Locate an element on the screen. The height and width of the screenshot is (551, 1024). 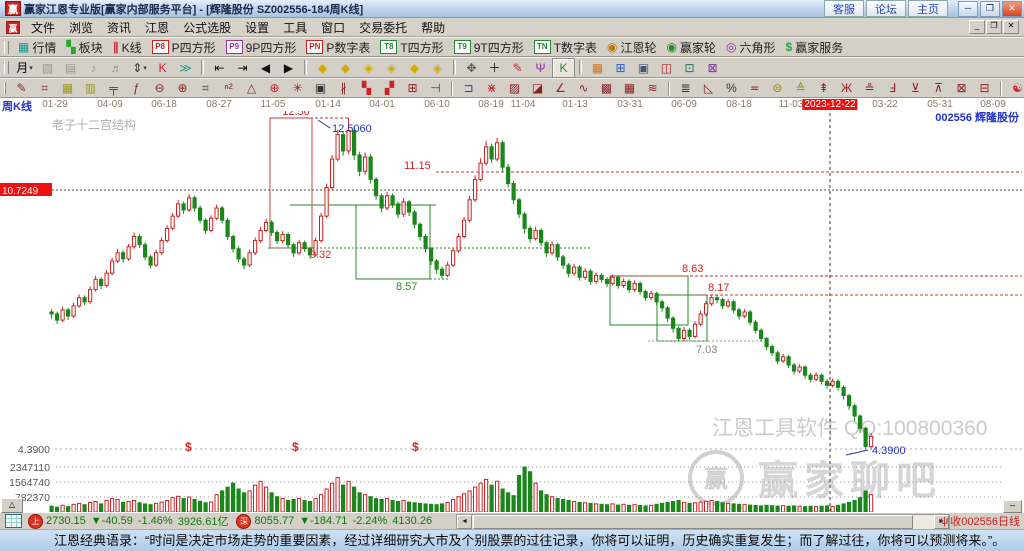
draw-tool-0-3-icon: ▥ is located at coordinates (90, 88).